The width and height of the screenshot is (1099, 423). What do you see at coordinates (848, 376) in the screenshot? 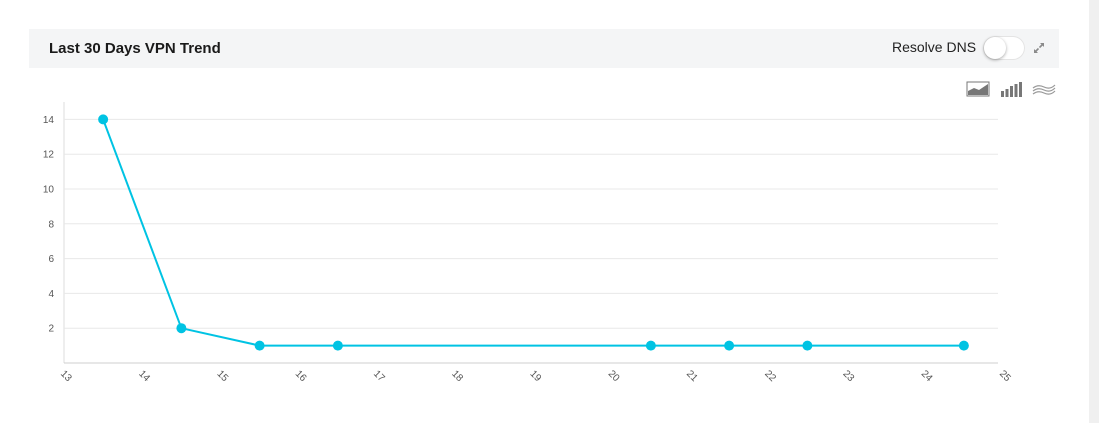
I see `x-tick-label: 23` at bounding box center [848, 376].